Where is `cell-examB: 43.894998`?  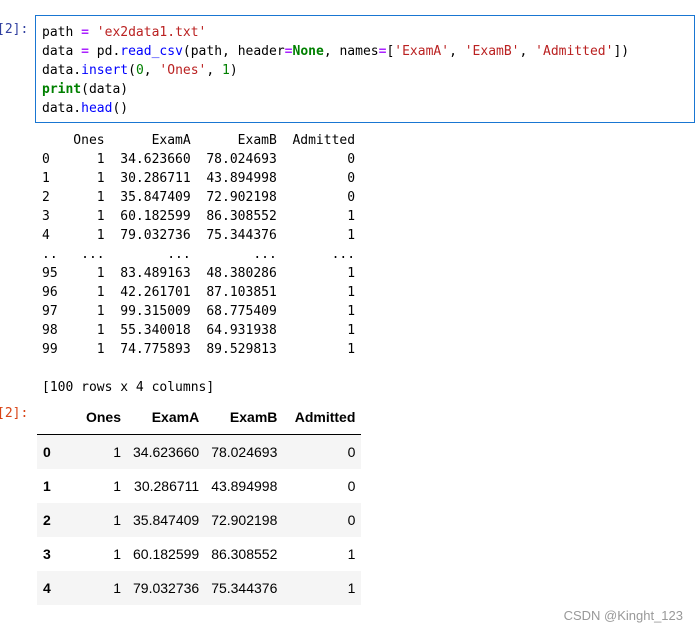 cell-examB: 43.894998 is located at coordinates (244, 486).